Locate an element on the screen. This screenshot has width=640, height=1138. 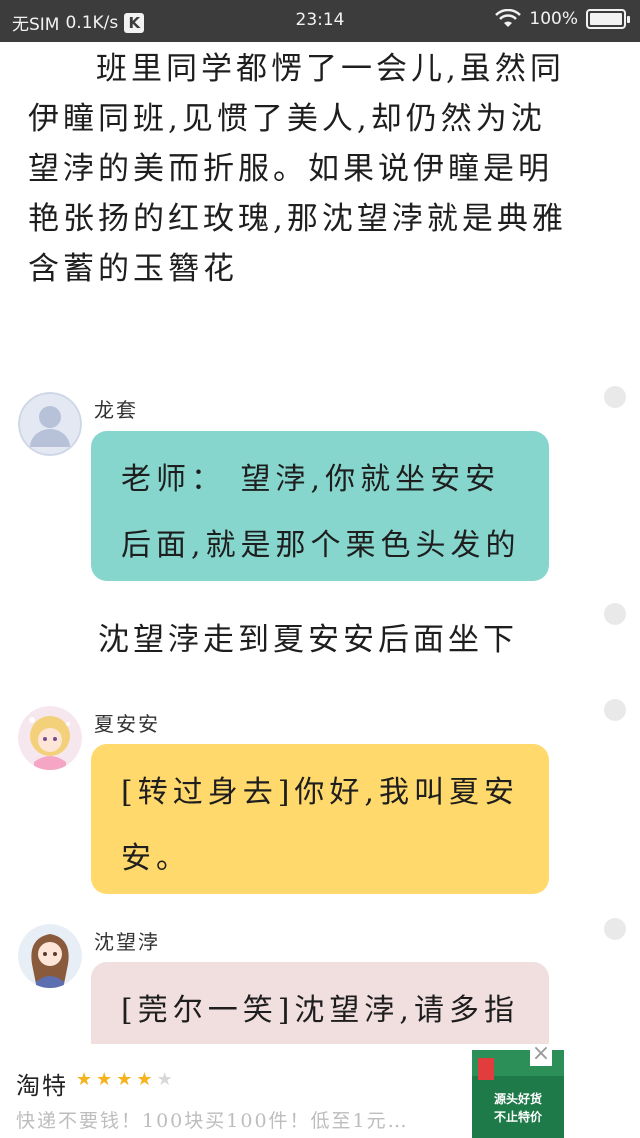
chat-bubble: 老师： 望浡,你就坐安安后面,就是那个栗色头发的 is located at coordinates (320, 506).